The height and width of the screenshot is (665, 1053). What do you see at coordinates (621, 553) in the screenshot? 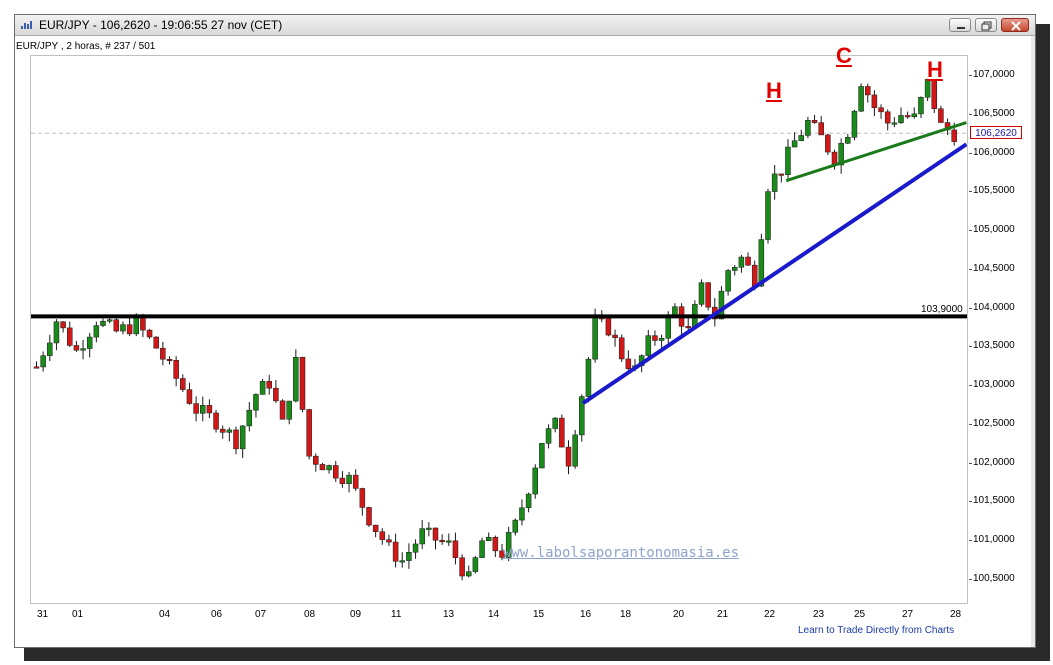
I see `watermark-link: www.labolsaporantonomasia.es` at bounding box center [621, 553].